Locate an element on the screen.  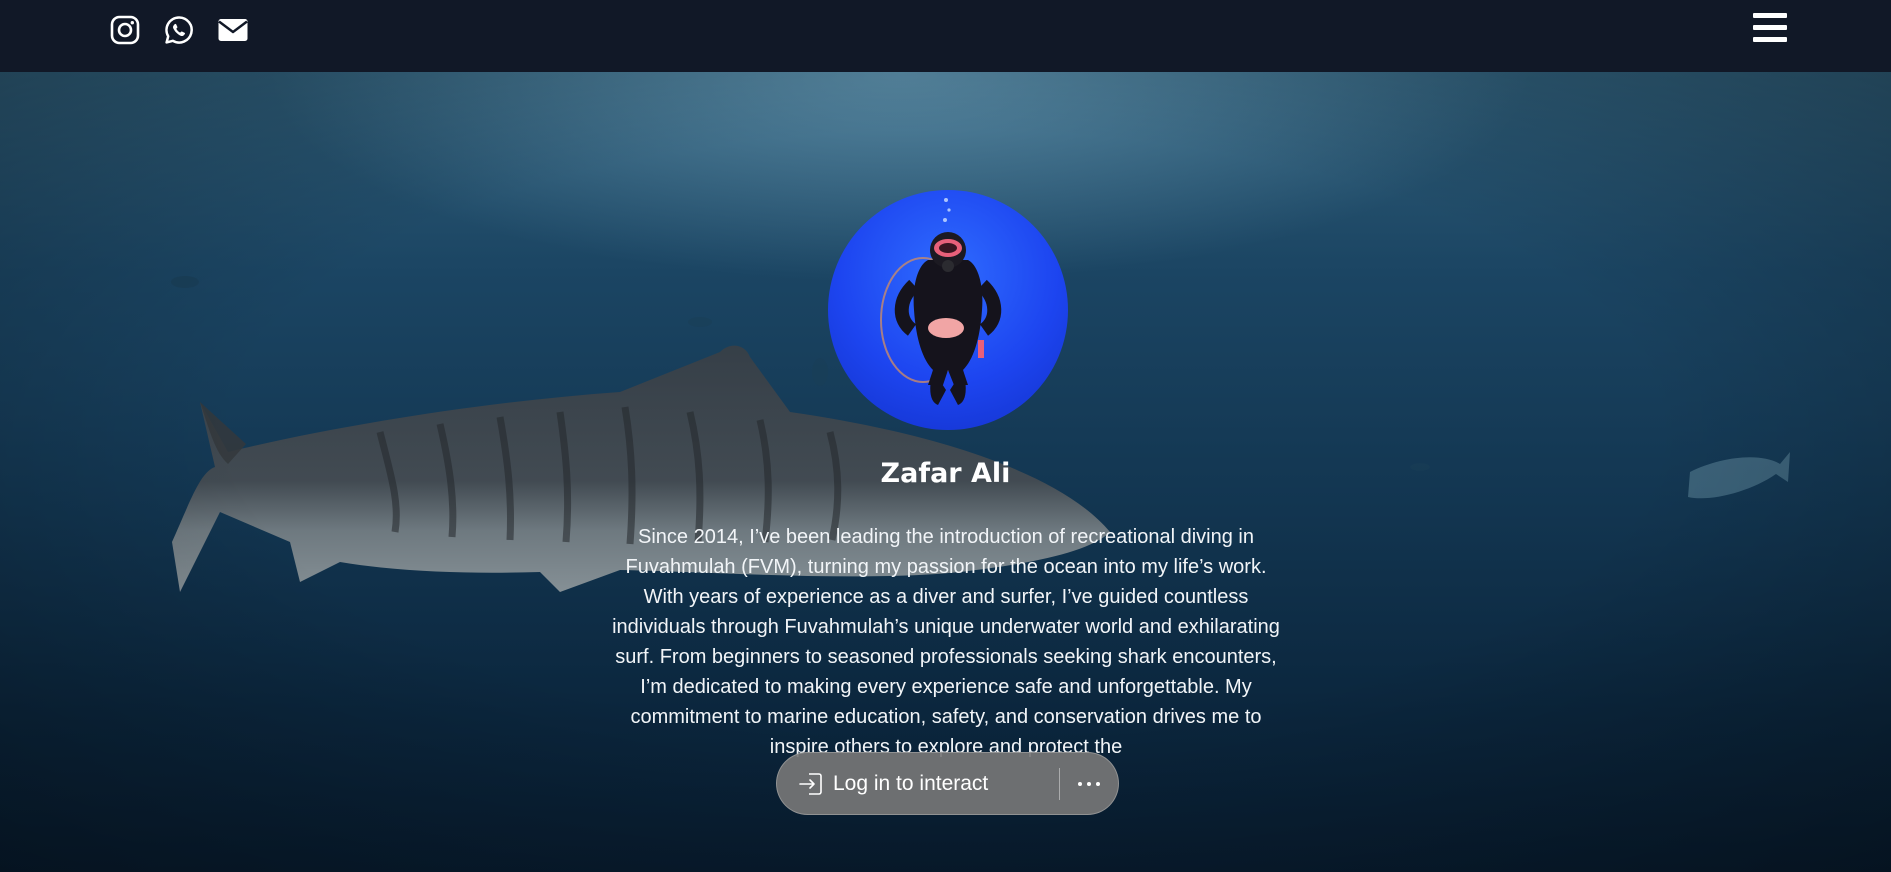
login-label: Log in to interact is located at coordinates (911, 783).